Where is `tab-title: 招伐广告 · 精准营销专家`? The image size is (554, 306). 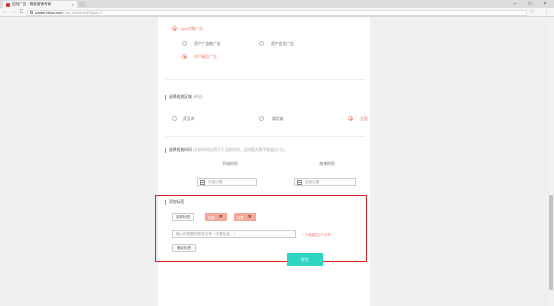
tab-title: 招伐广告 · 精准营销专家 is located at coordinates (32, 4).